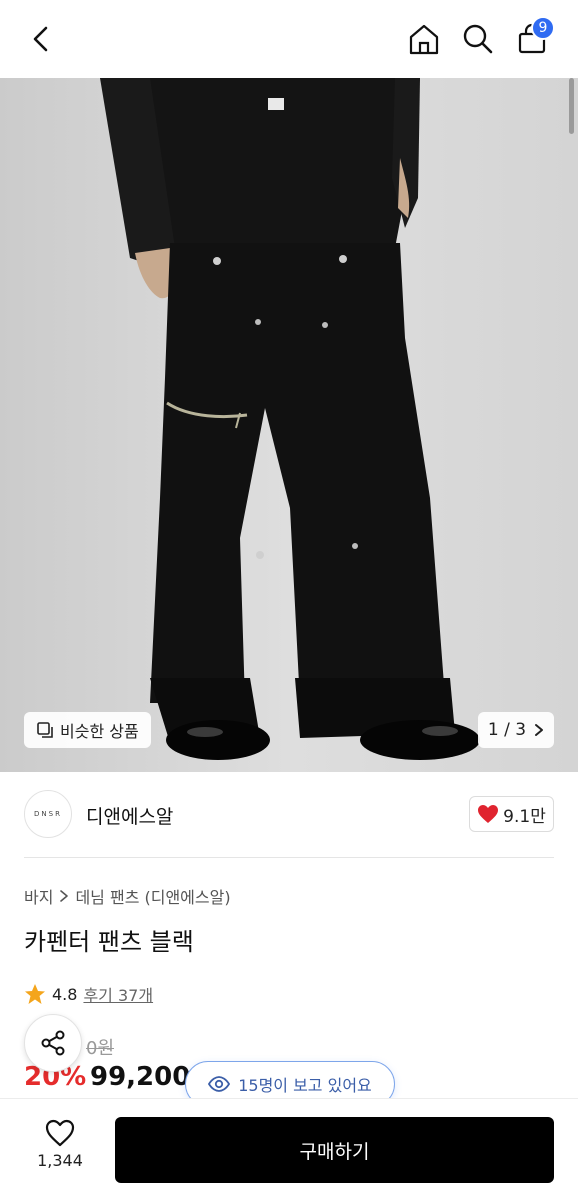  Describe the element at coordinates (543, 28) in the screenshot. I see `cart-count-badge: 9` at that location.